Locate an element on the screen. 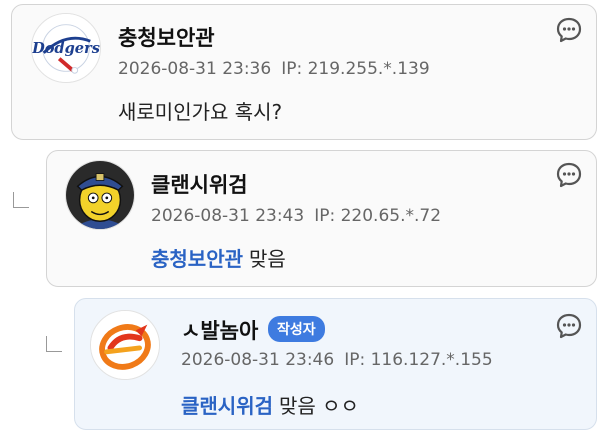  comment-text: 맞음 ㅇㅇ is located at coordinates (319, 406).